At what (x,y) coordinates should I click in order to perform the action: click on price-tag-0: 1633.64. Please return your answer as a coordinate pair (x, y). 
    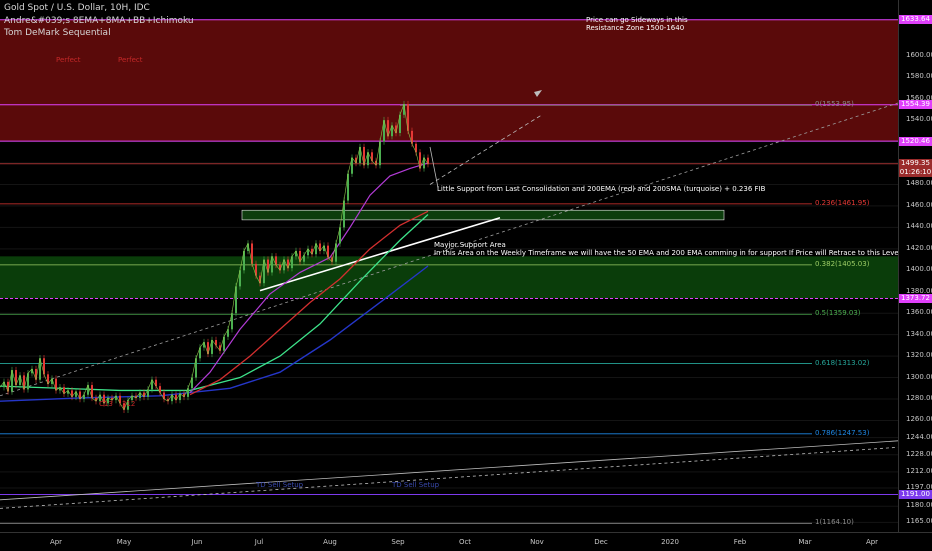
    Looking at the image, I should click on (915, 20).